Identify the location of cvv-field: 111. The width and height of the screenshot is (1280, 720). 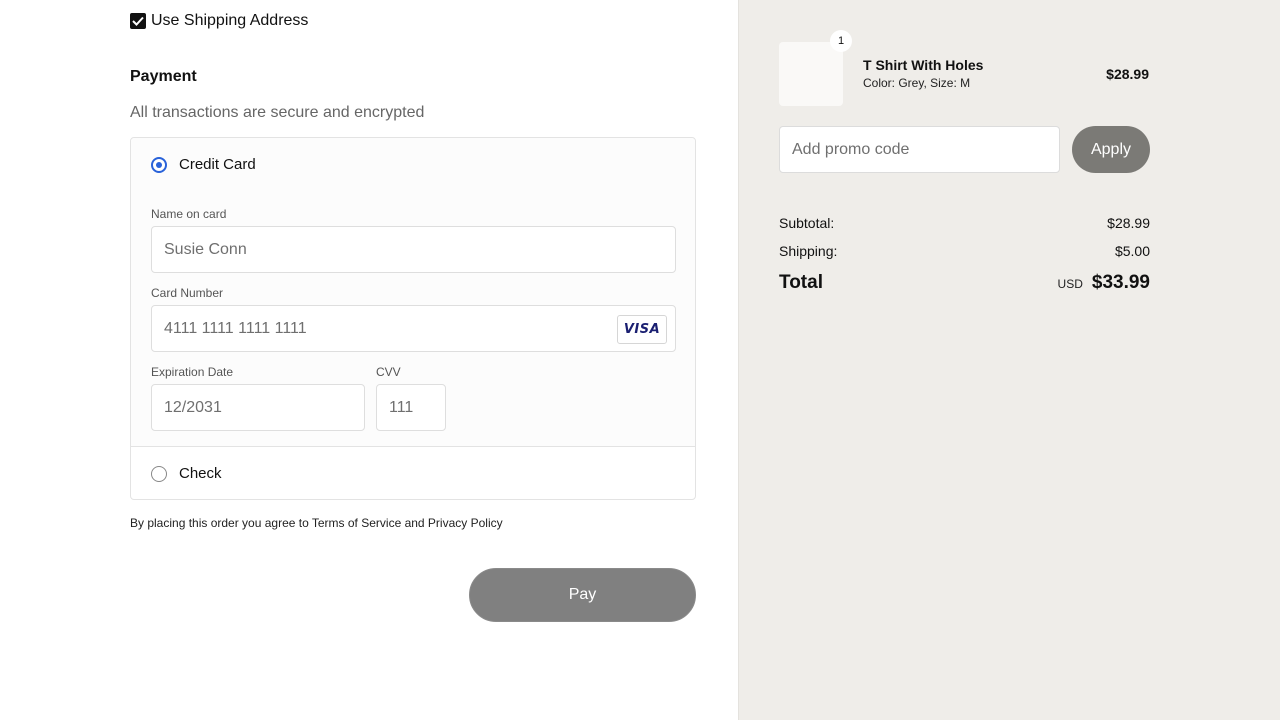
(411, 407).